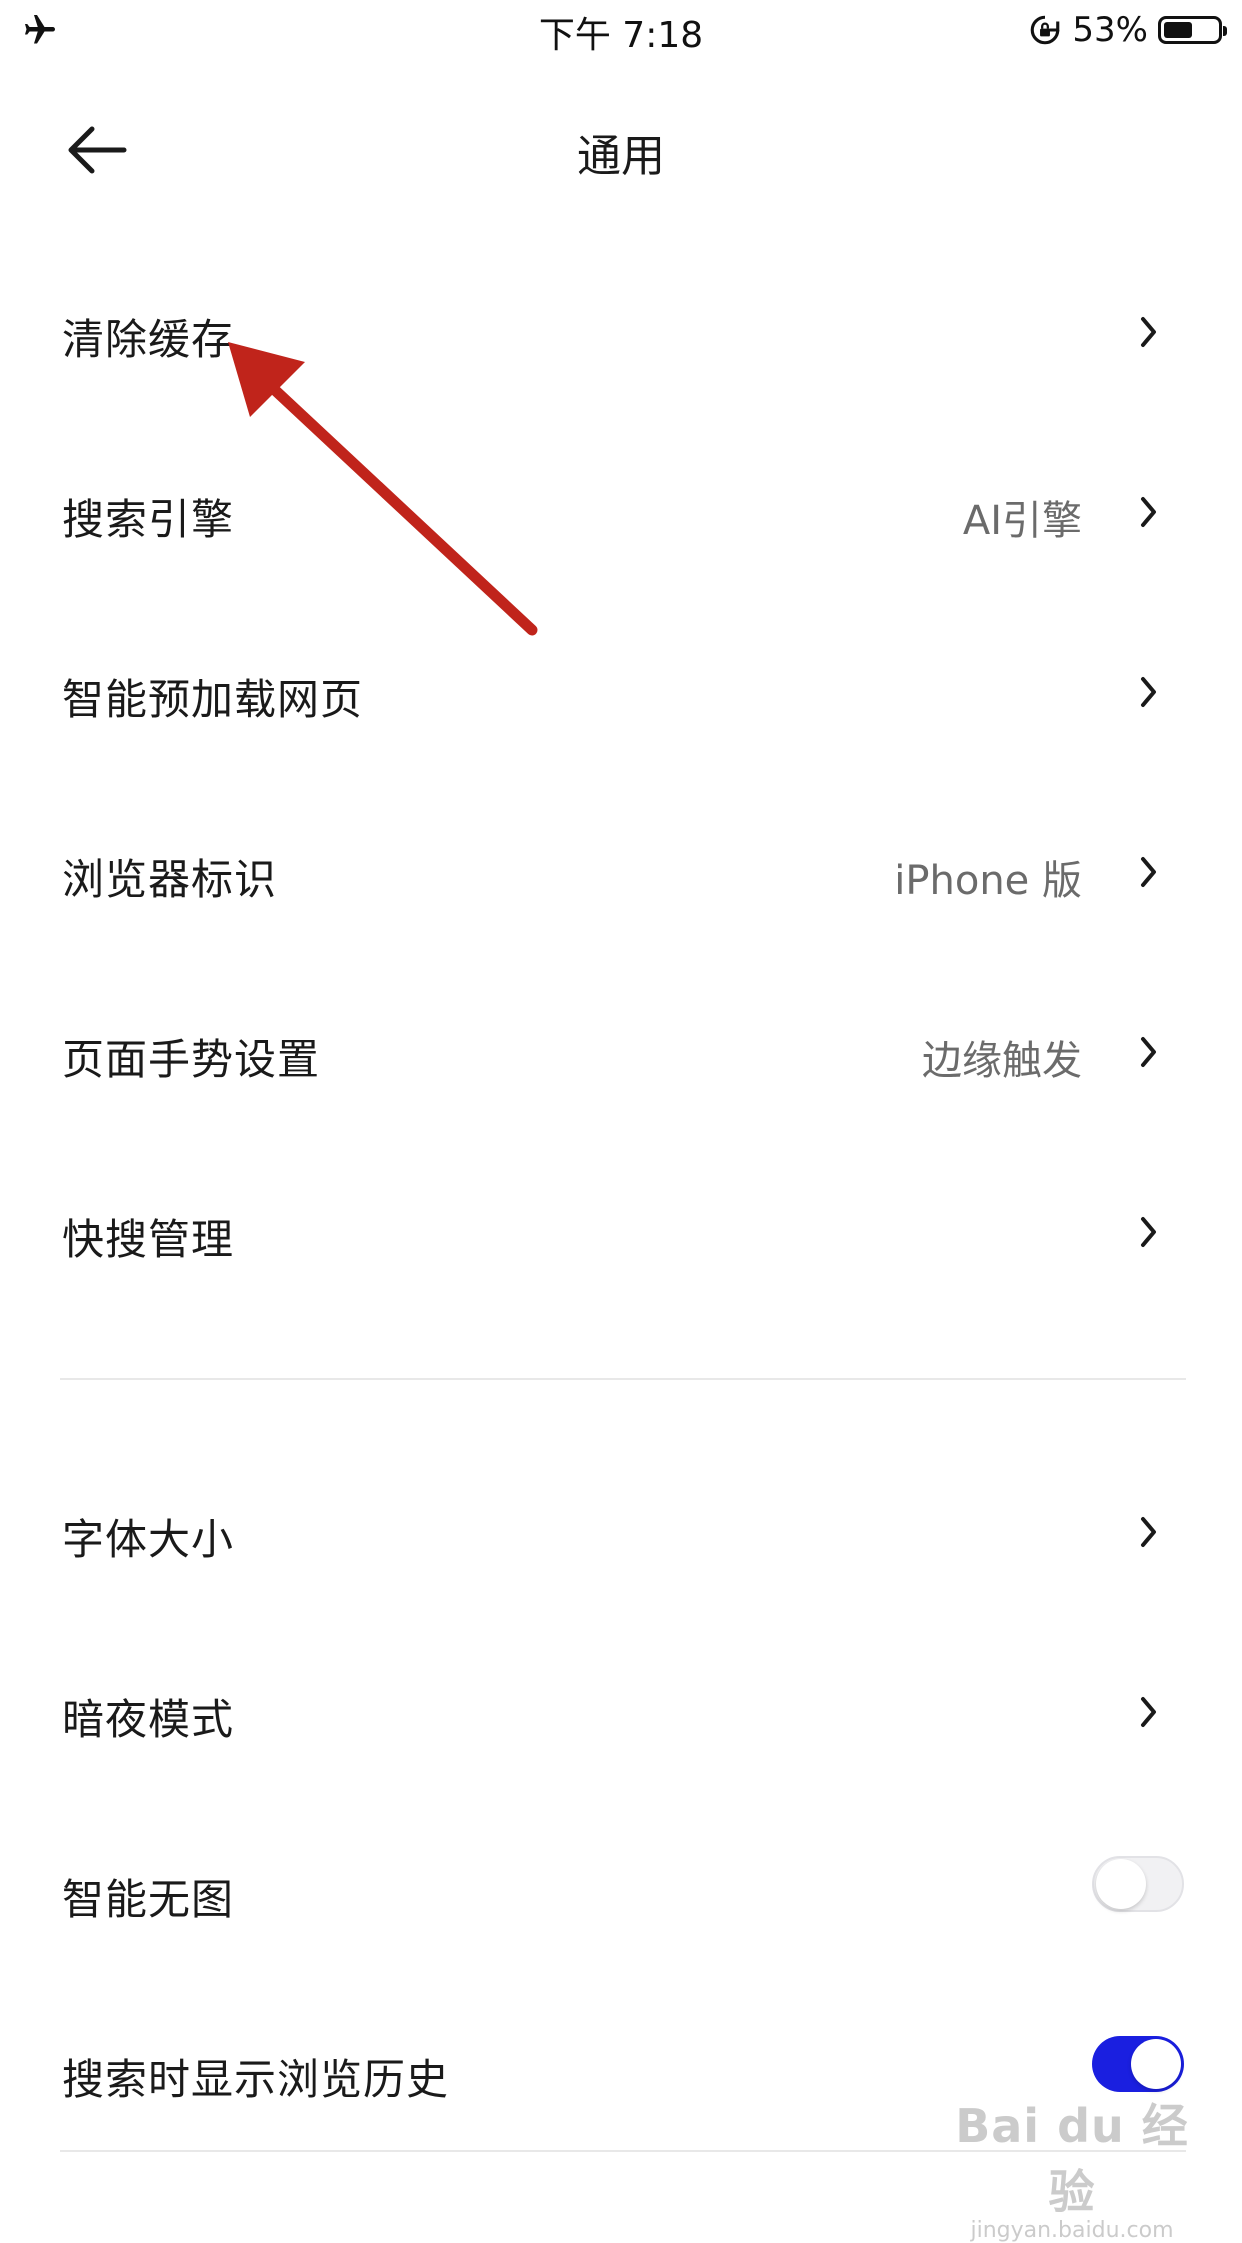  I want to click on battery-icon, so click(1192, 30).